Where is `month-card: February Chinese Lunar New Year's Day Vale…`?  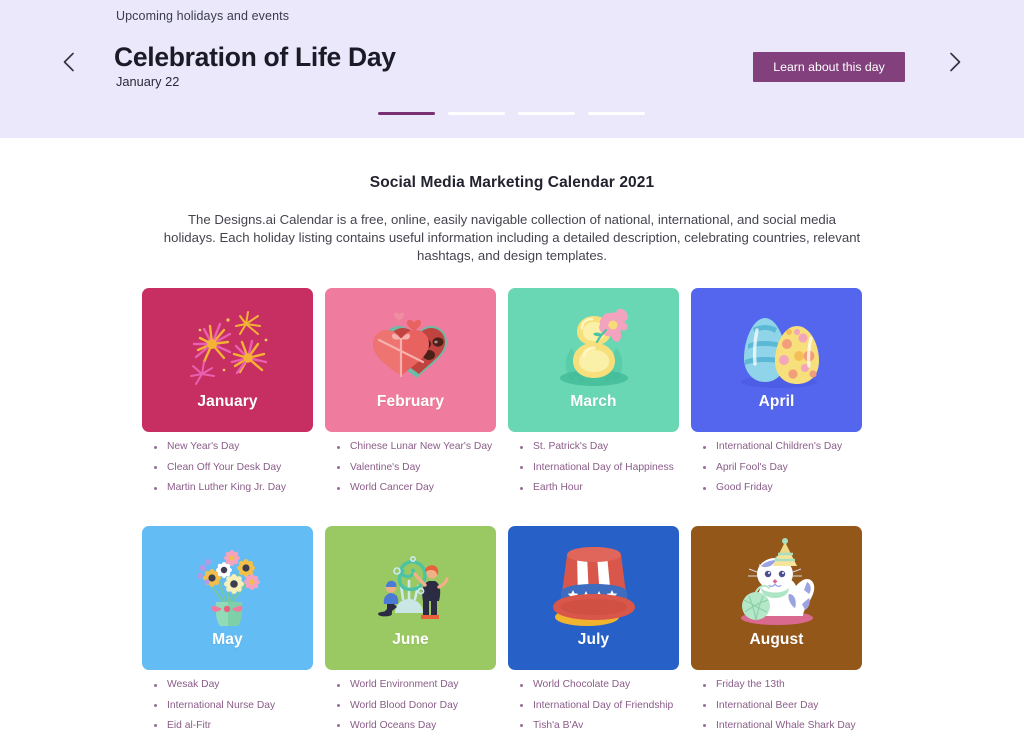 month-card: February Chinese Lunar New Year's Day Vale… is located at coordinates (410, 395).